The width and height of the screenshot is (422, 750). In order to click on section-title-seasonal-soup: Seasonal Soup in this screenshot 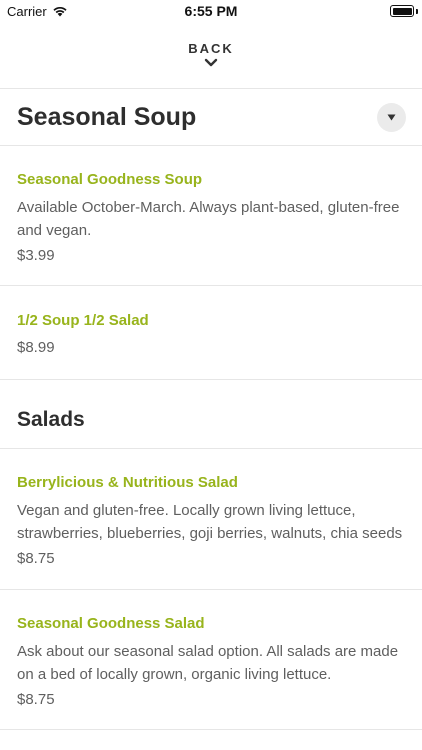, I will do `click(107, 117)`.